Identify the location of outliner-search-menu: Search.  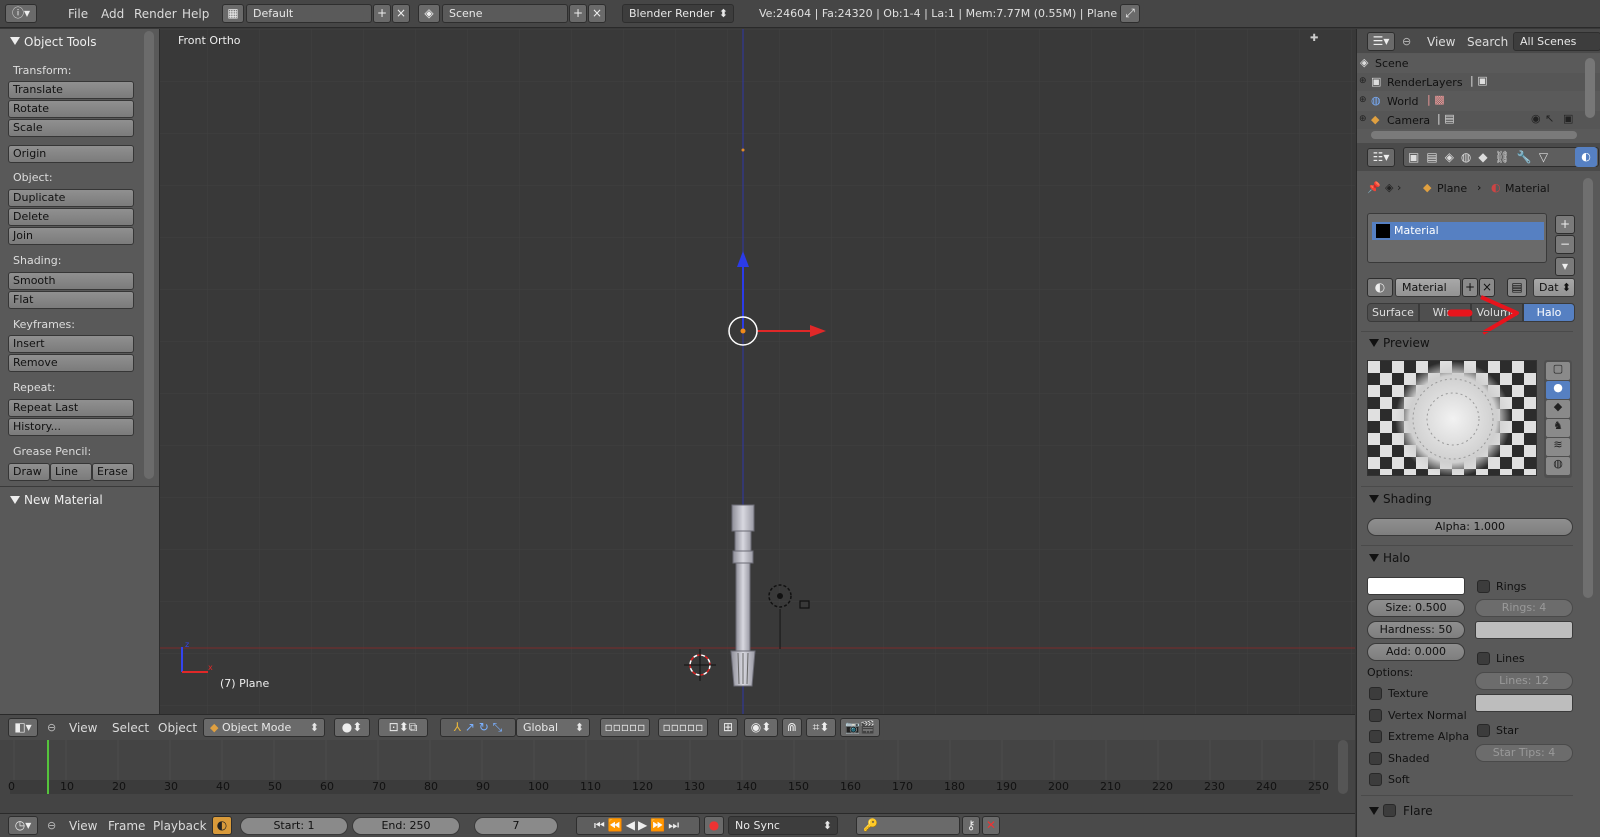
(1487, 42).